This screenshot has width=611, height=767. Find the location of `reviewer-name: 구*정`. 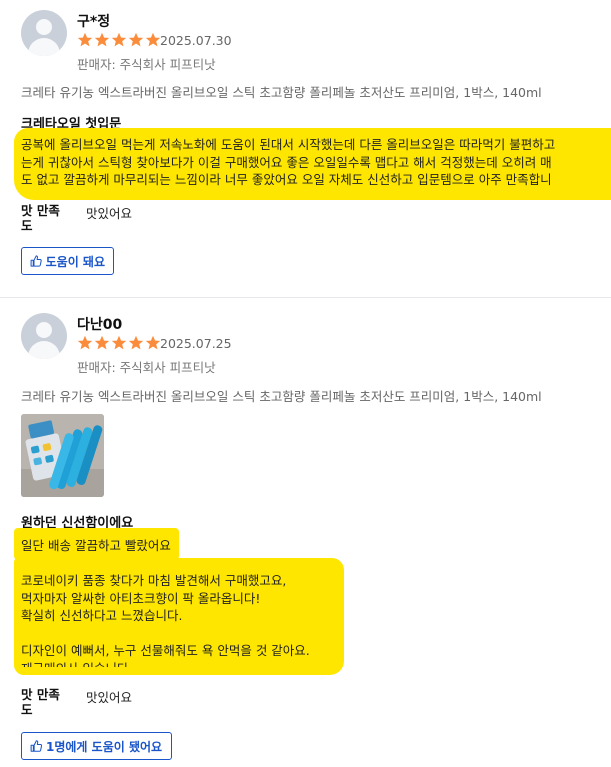

reviewer-name: 구*정 is located at coordinates (94, 22).